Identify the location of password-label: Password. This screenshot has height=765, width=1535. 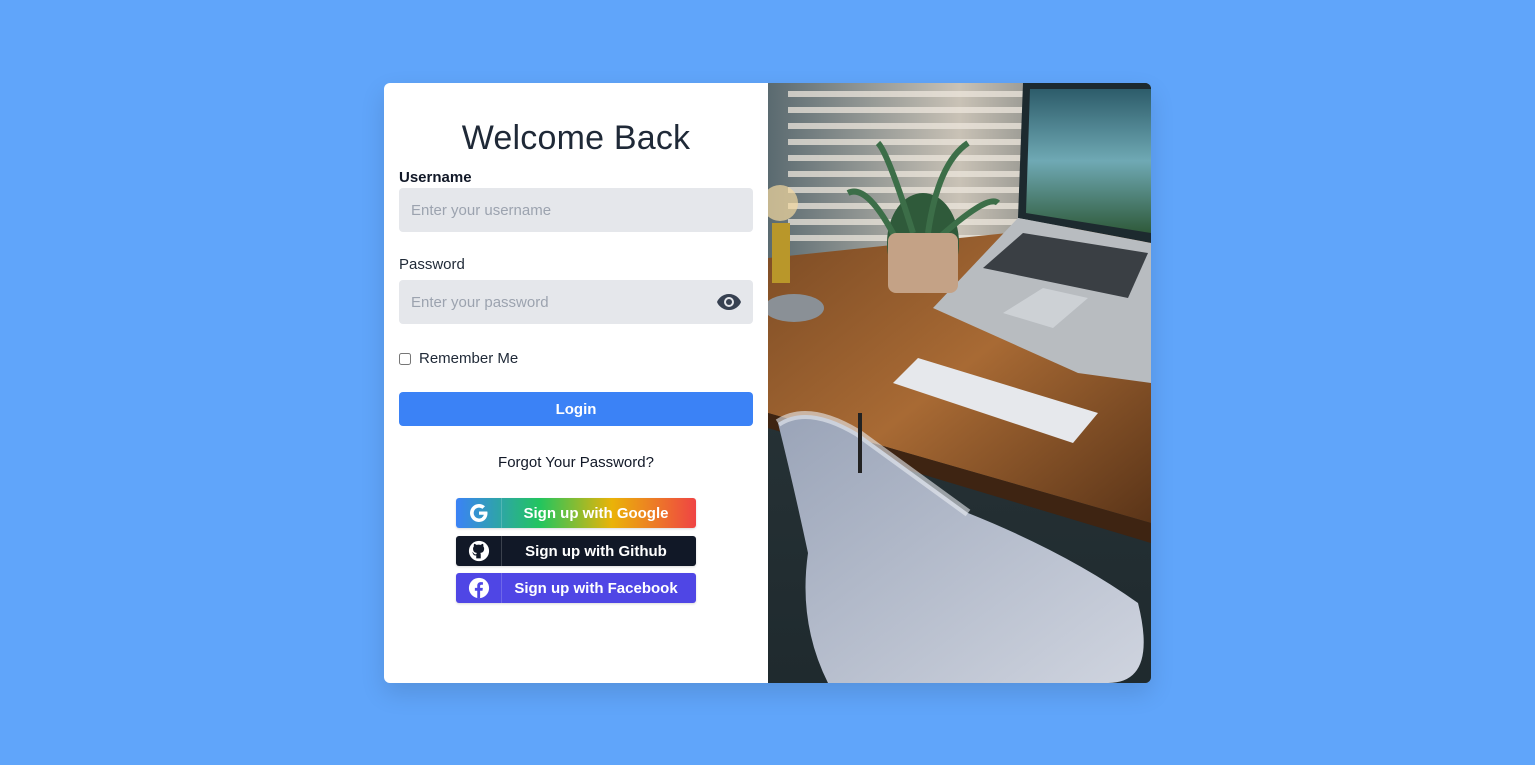
(432, 264).